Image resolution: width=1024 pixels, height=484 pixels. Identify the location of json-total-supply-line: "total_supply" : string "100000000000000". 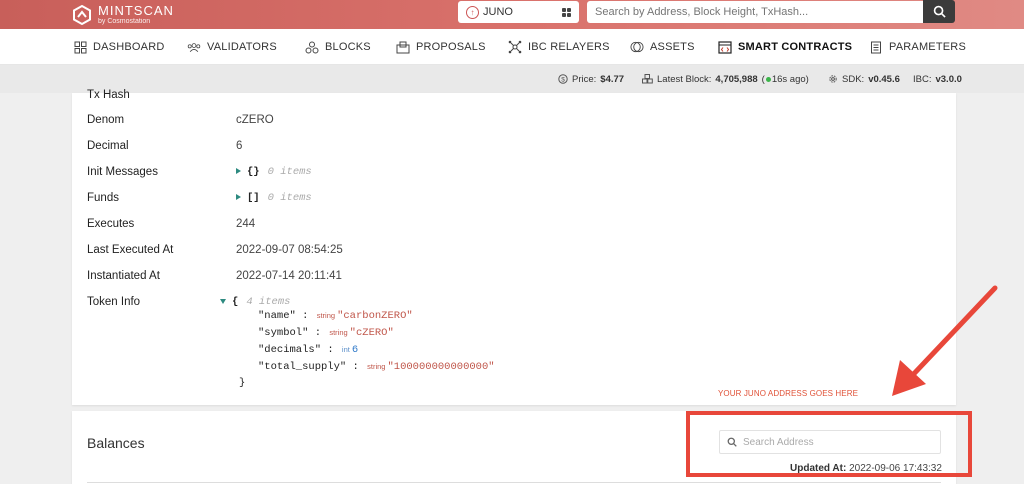
(376, 367).